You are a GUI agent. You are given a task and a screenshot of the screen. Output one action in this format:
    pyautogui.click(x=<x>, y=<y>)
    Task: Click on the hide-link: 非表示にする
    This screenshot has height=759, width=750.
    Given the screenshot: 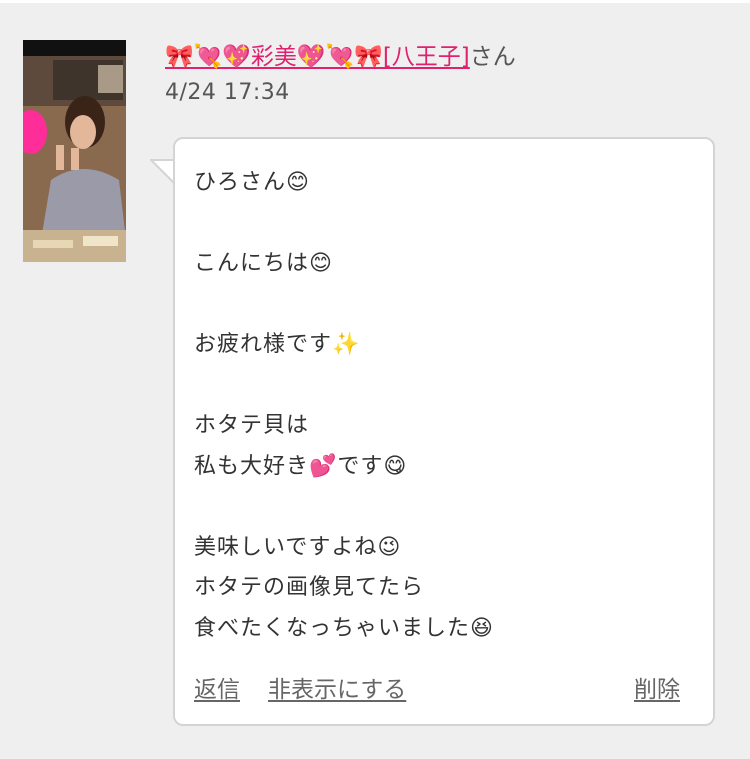 What is the action you would take?
    pyautogui.click(x=337, y=690)
    